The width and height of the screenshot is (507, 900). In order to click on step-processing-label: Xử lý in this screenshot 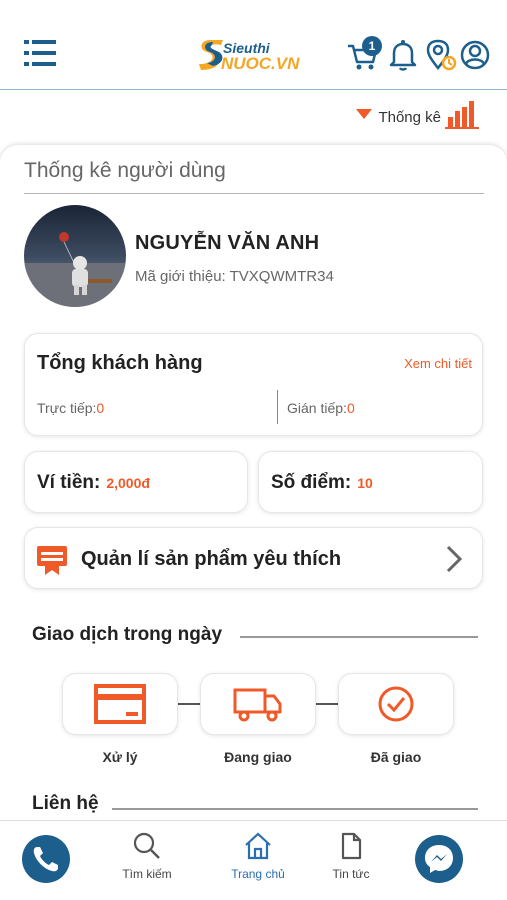, I will do `click(120, 757)`.